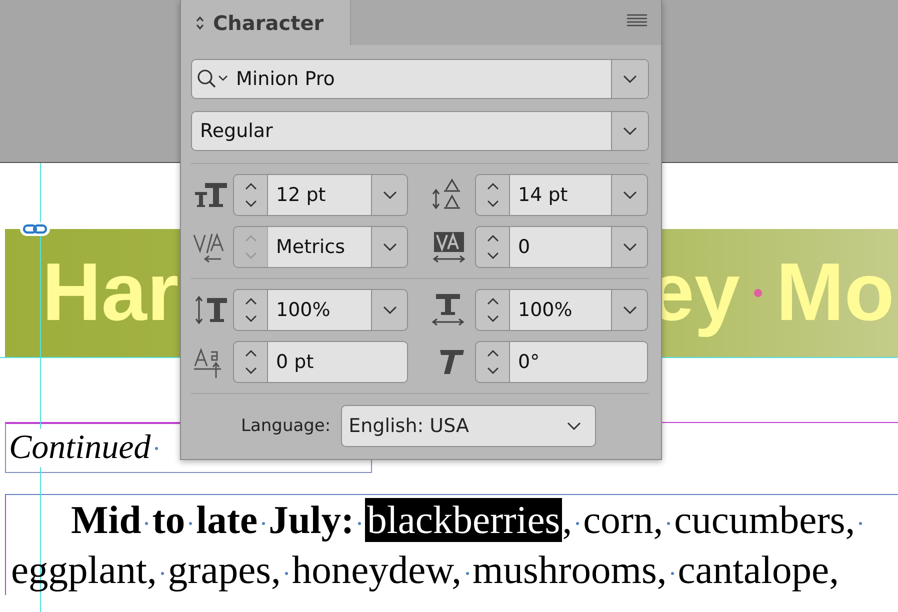 This screenshot has width=898, height=612. I want to click on language-dropdown: English: USA, so click(468, 426).